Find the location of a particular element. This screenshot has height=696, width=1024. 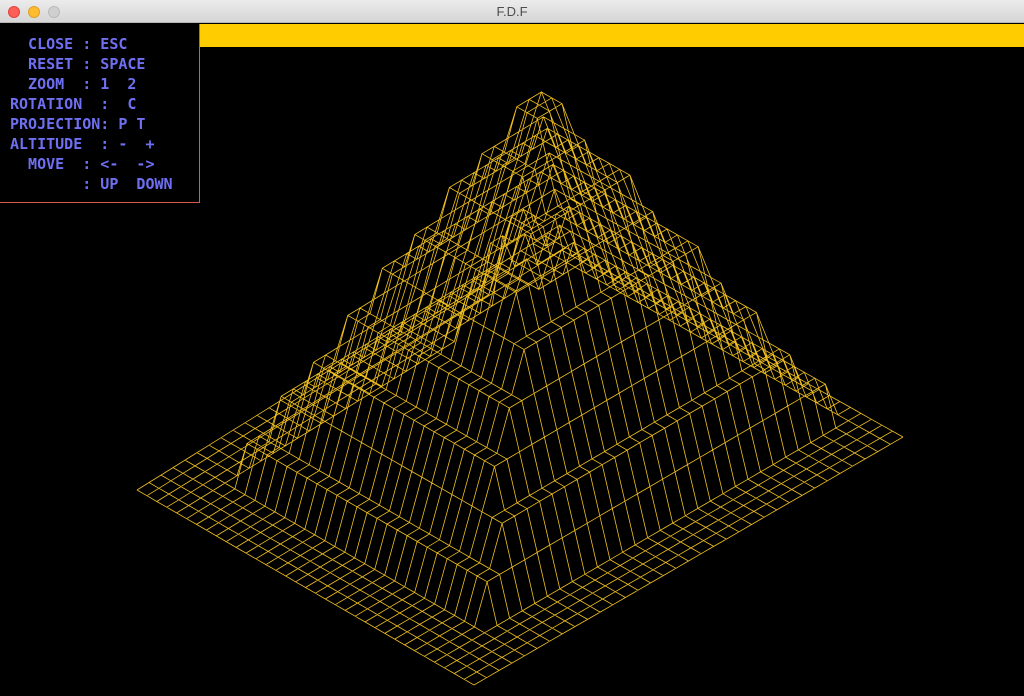

help-line-reset: RESET : SPACE is located at coordinates (78, 64).